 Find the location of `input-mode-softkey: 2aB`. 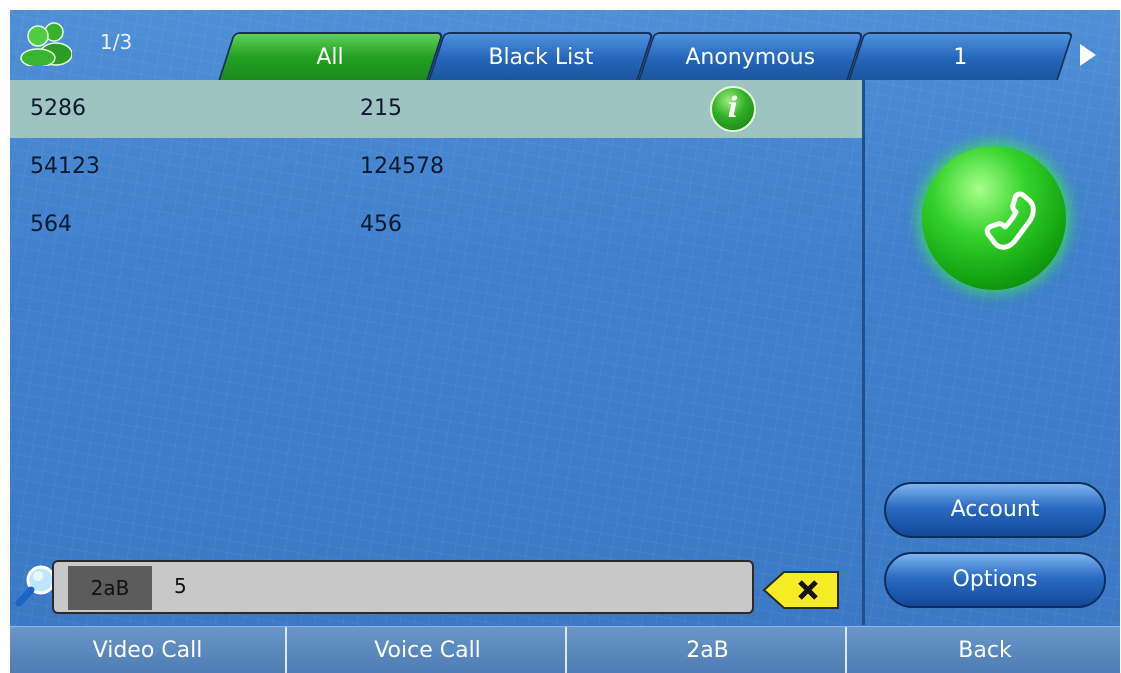

input-mode-softkey: 2aB is located at coordinates (708, 650).